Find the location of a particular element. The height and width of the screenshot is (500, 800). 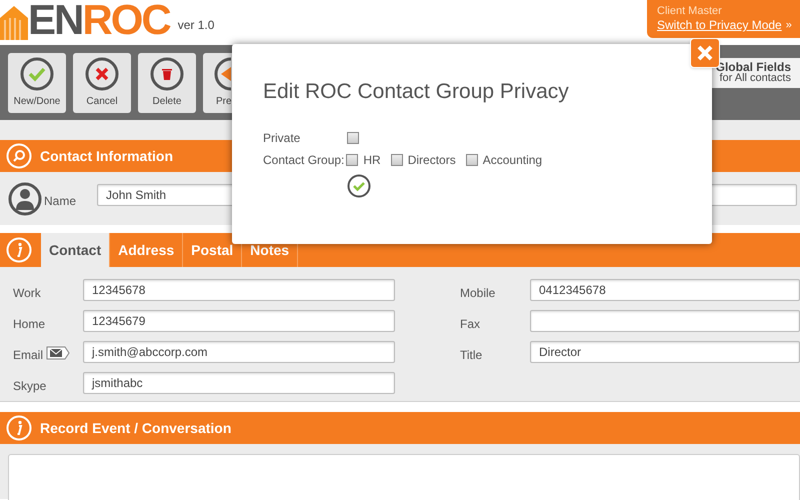

toolbar-button: Cancel is located at coordinates (102, 82).